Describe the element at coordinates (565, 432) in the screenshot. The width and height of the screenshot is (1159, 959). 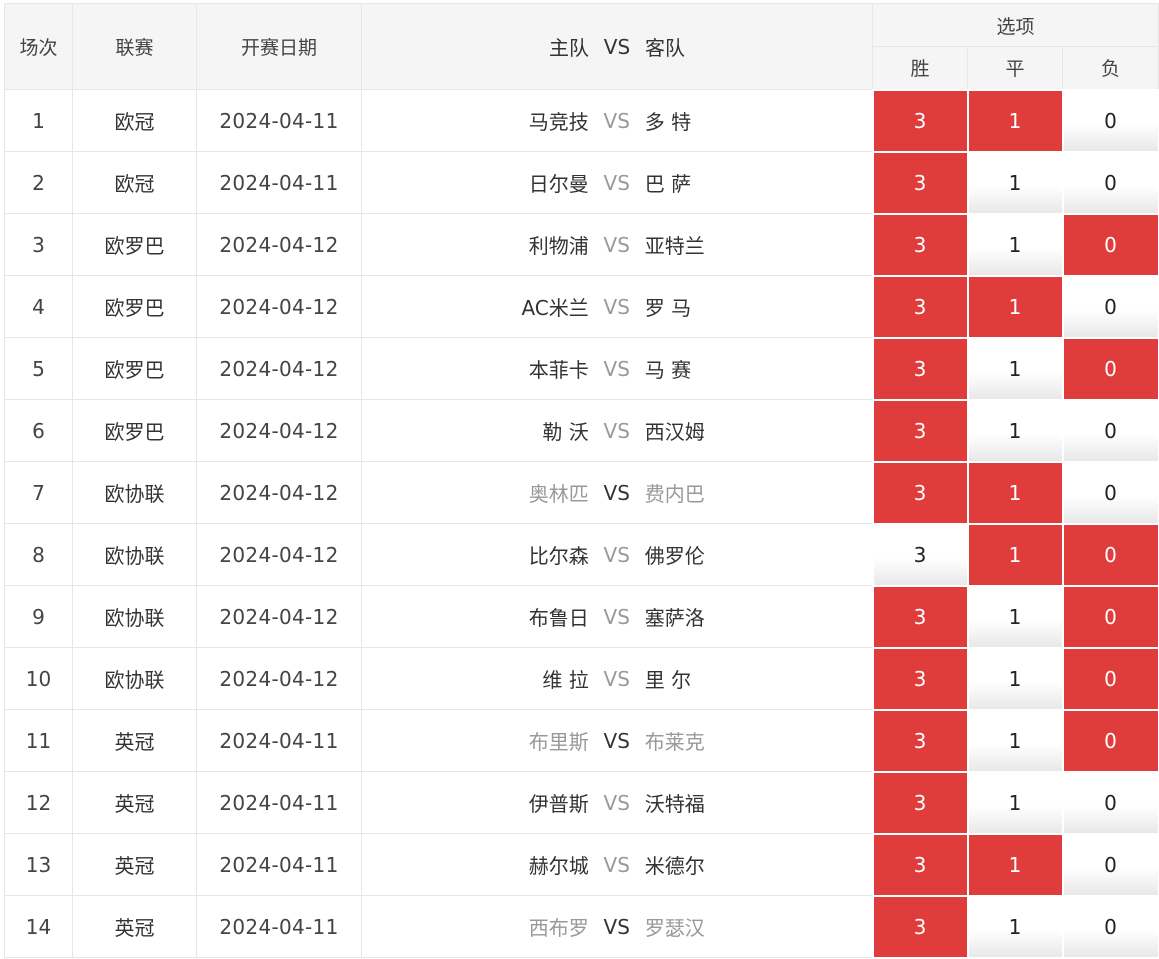
I see `home-team: 勒 沃` at that location.